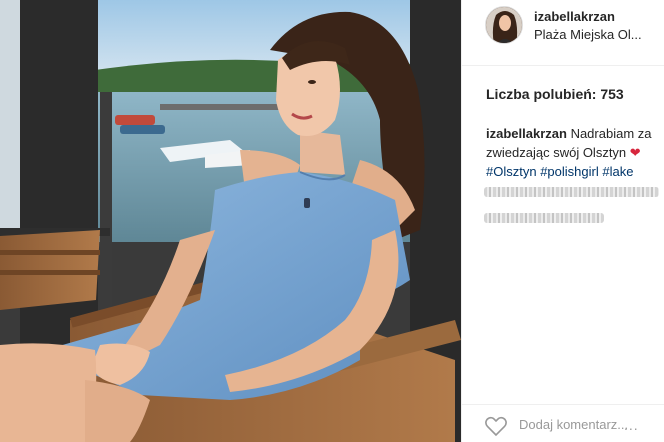 The width and height of the screenshot is (664, 442). What do you see at coordinates (555, 94) in the screenshot?
I see `likes-count: Liczba polubień: 753` at bounding box center [555, 94].